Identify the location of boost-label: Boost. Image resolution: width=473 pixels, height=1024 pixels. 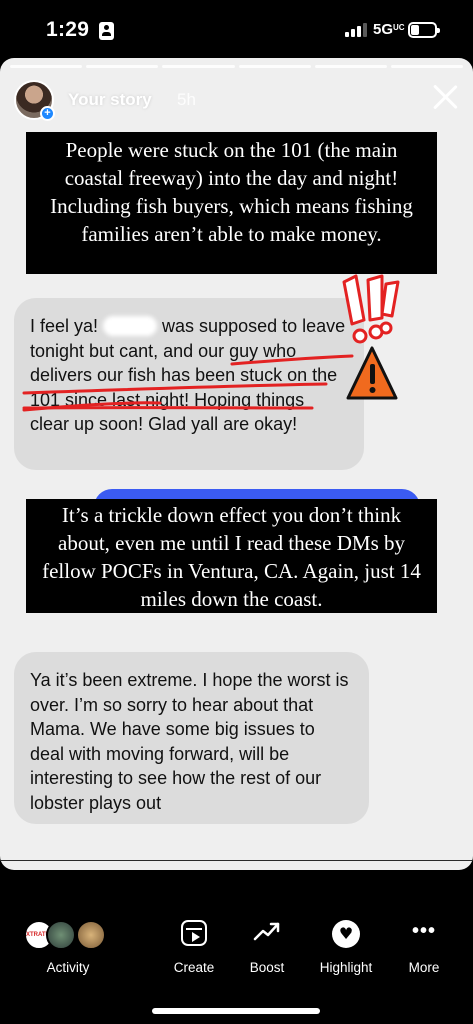
(267, 967).